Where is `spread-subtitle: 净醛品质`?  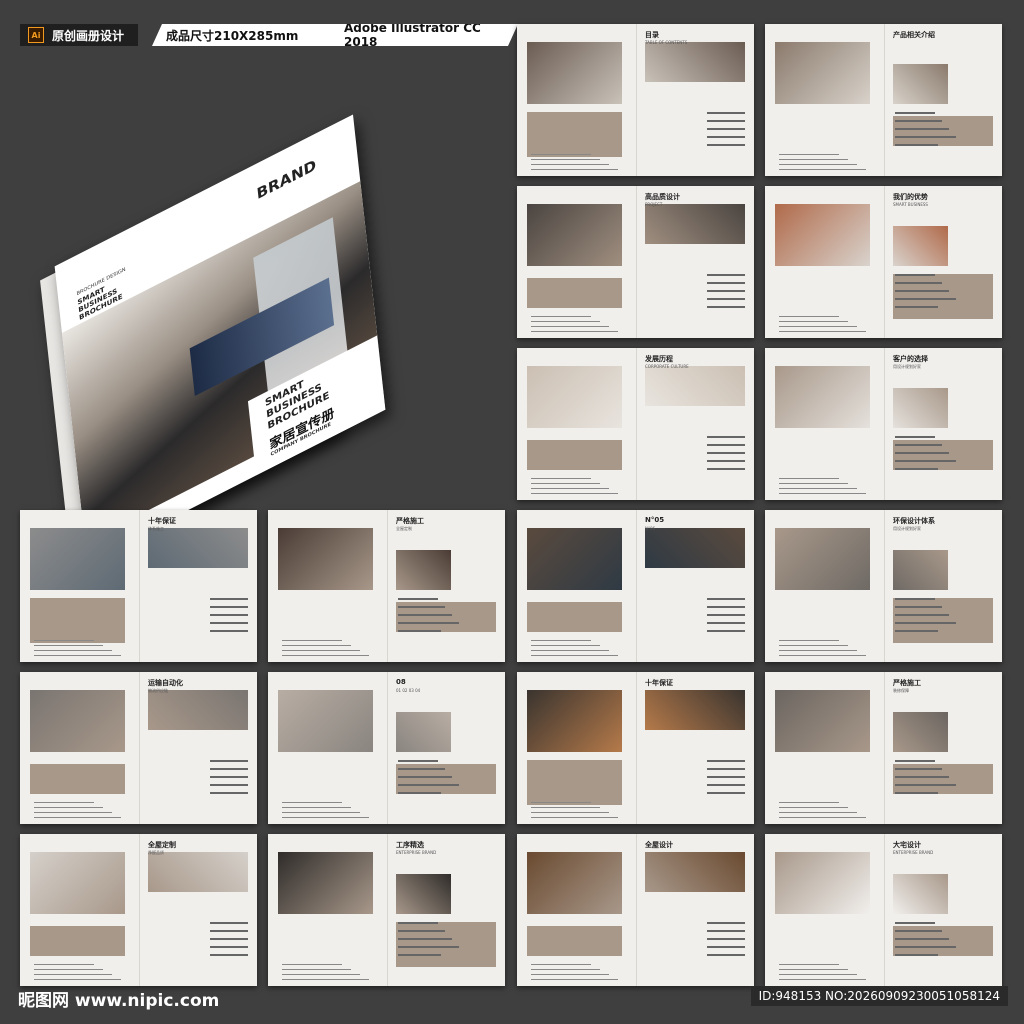
spread-subtitle: 净醛品质 is located at coordinates (156, 852).